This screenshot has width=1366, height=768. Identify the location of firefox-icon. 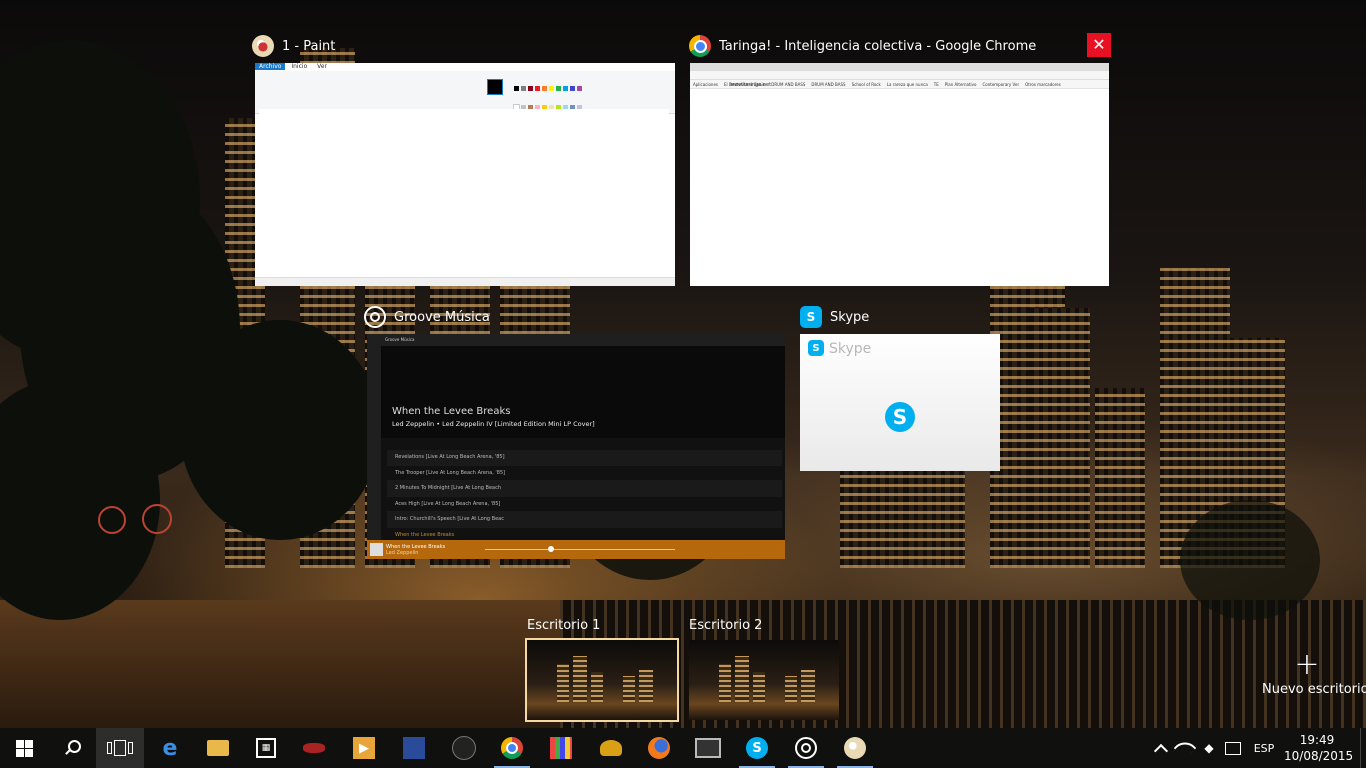
(659, 748).